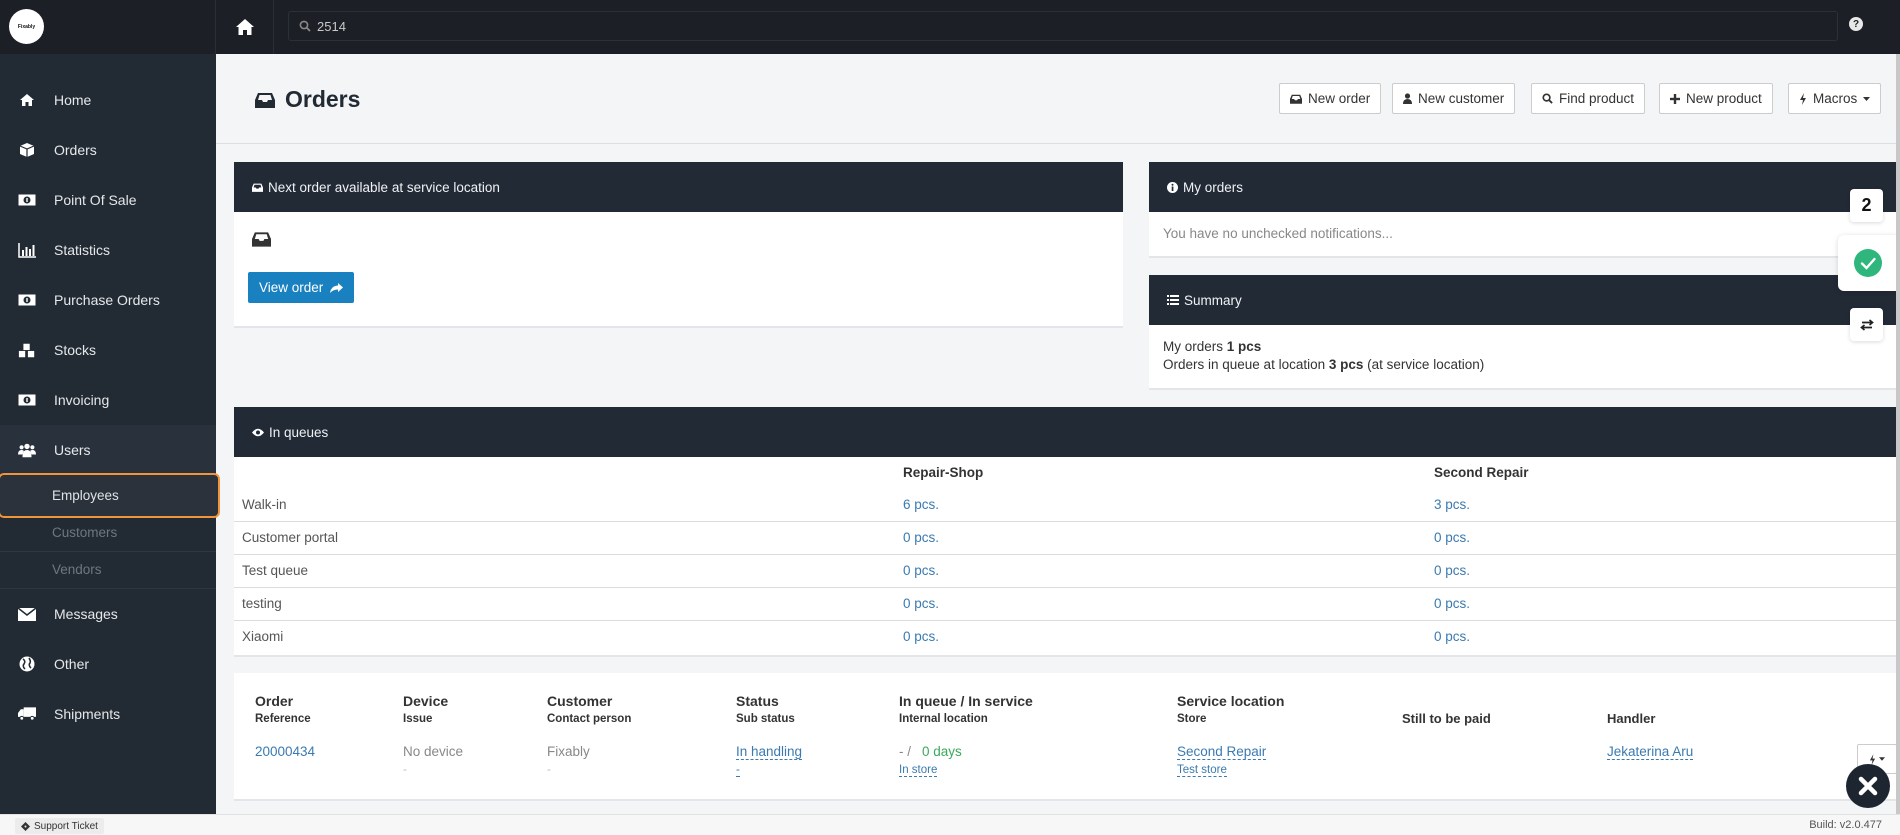 The height and width of the screenshot is (835, 1900). What do you see at coordinates (72, 450) in the screenshot?
I see `sidebar-item-label: Users` at bounding box center [72, 450].